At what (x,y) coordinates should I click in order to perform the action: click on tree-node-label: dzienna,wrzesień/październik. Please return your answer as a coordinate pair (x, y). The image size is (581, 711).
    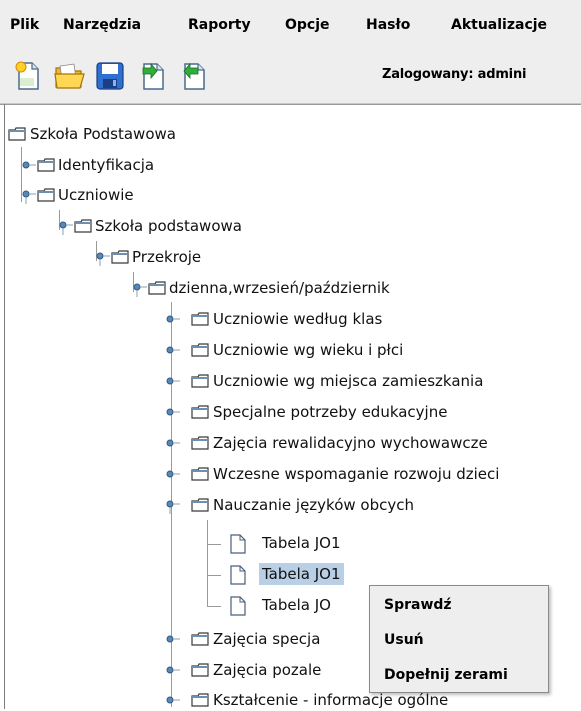
    Looking at the image, I should click on (279, 288).